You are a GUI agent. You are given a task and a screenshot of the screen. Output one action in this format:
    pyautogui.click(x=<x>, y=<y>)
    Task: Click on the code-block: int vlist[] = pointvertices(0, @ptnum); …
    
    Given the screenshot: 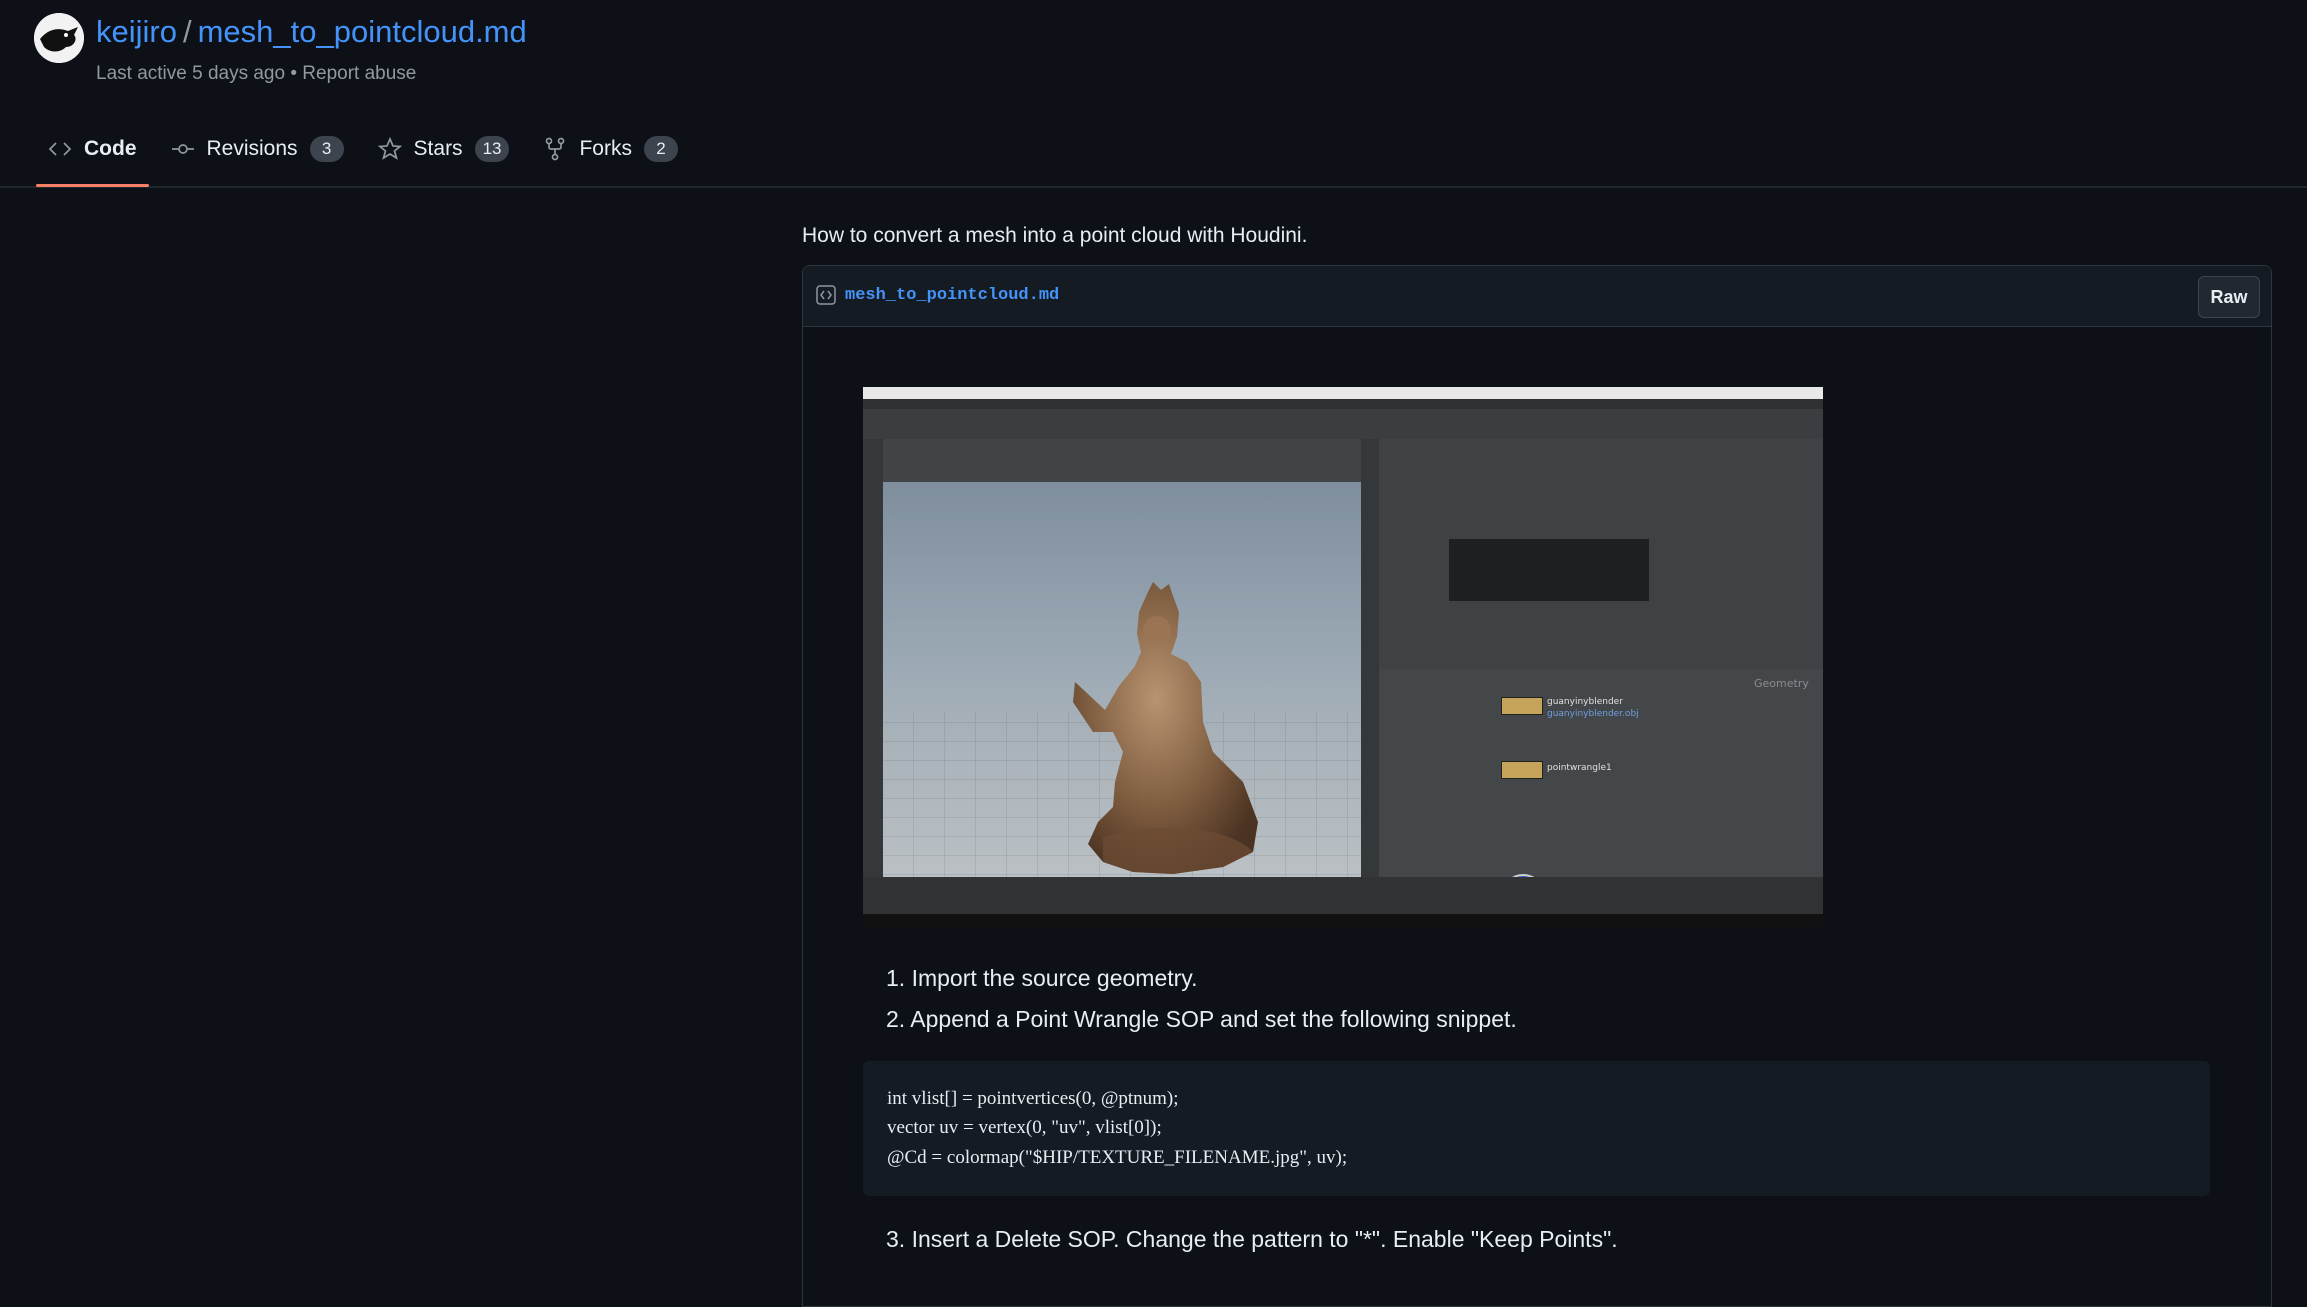 What is the action you would take?
    pyautogui.click(x=1536, y=1128)
    